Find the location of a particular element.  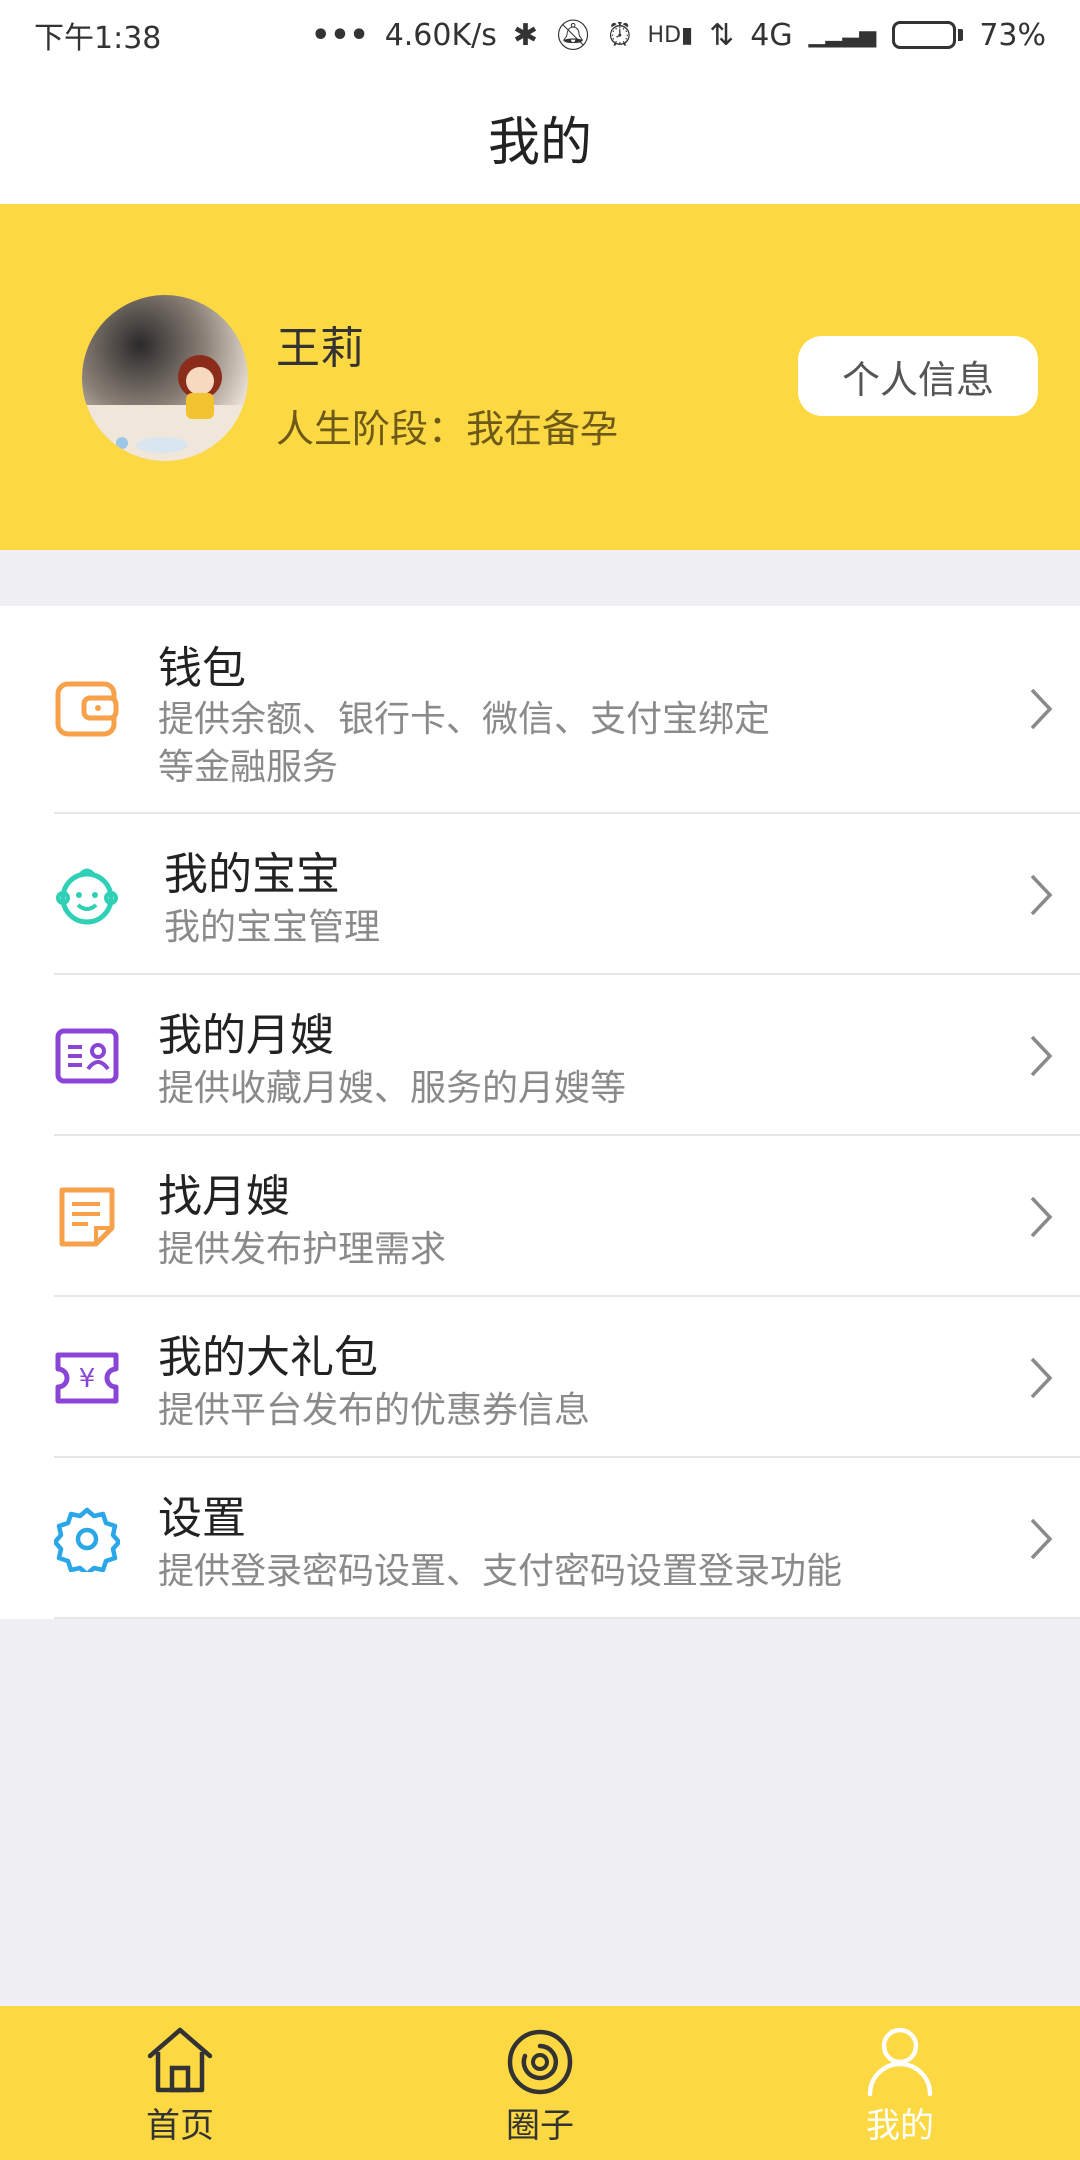

tab-circle: 圈子 is located at coordinates (540, 2083).